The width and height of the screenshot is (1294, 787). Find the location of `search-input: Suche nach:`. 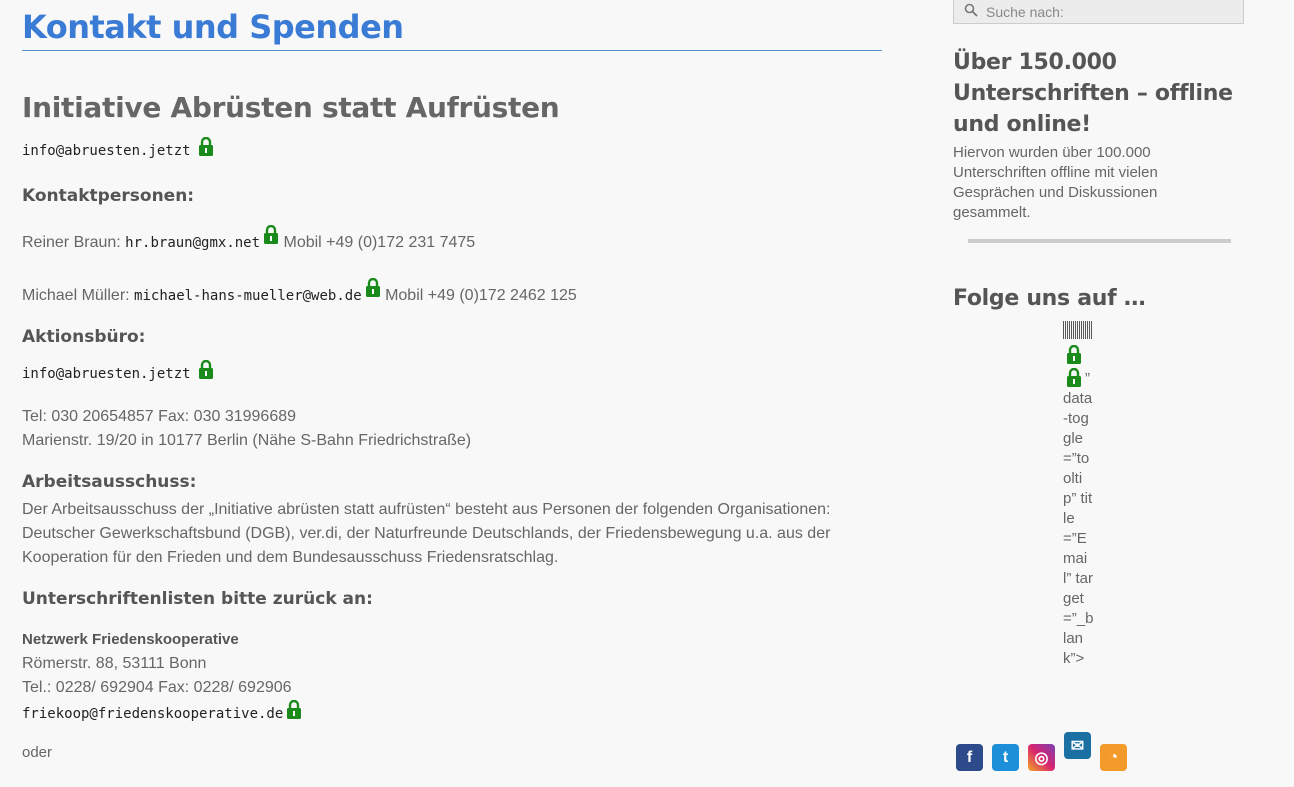

search-input: Suche nach: is located at coordinates (1098, 12).